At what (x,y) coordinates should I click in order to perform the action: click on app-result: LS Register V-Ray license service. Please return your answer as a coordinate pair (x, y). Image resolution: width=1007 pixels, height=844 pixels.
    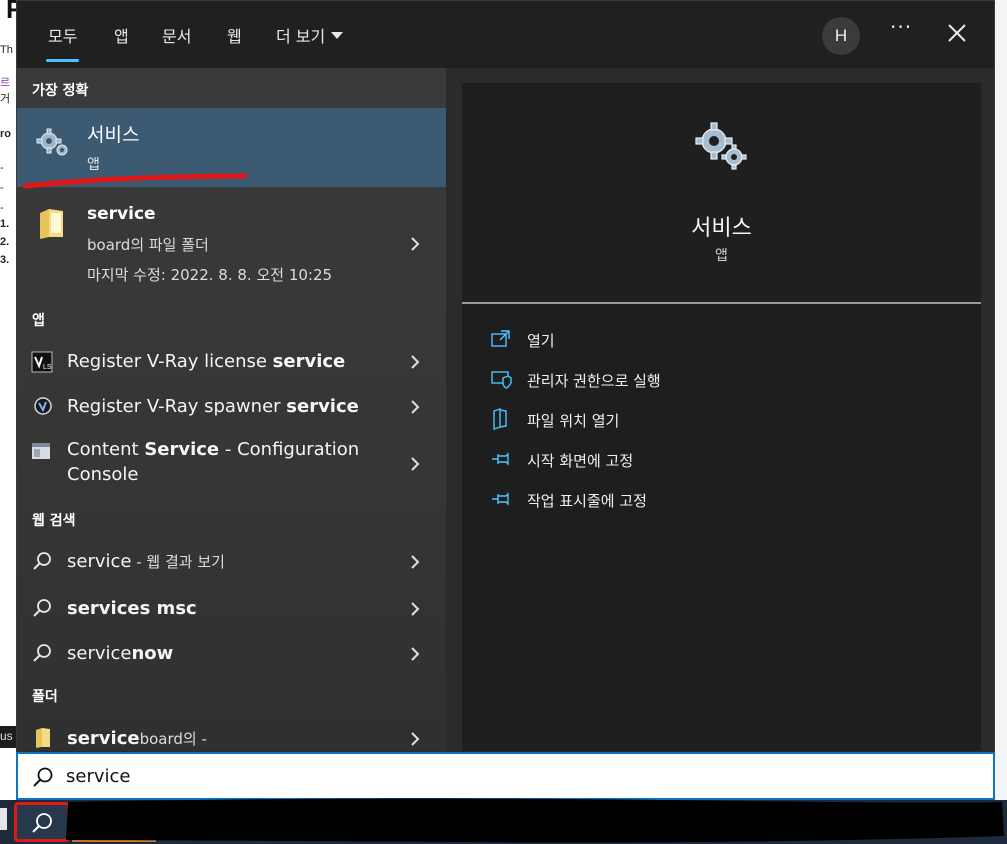
    Looking at the image, I should click on (231, 361).